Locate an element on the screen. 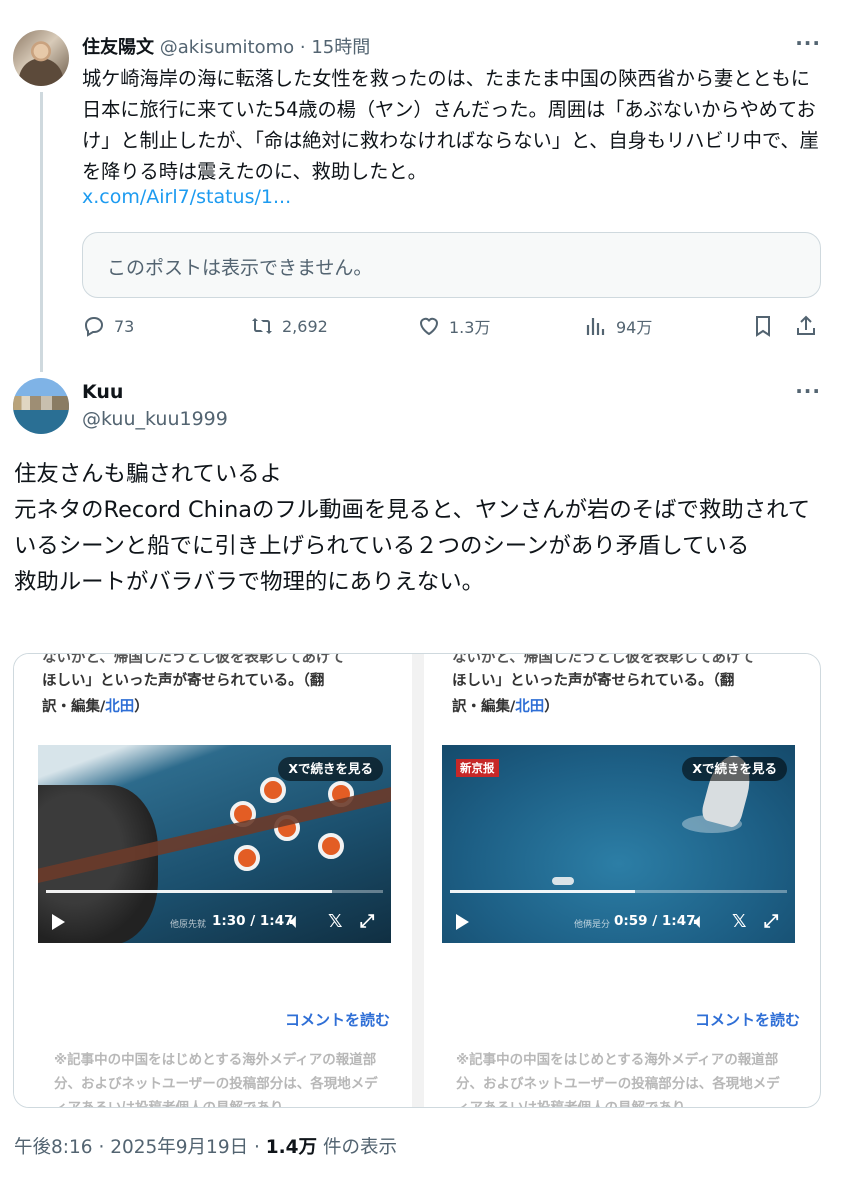  reply-count: 73 is located at coordinates (124, 326).